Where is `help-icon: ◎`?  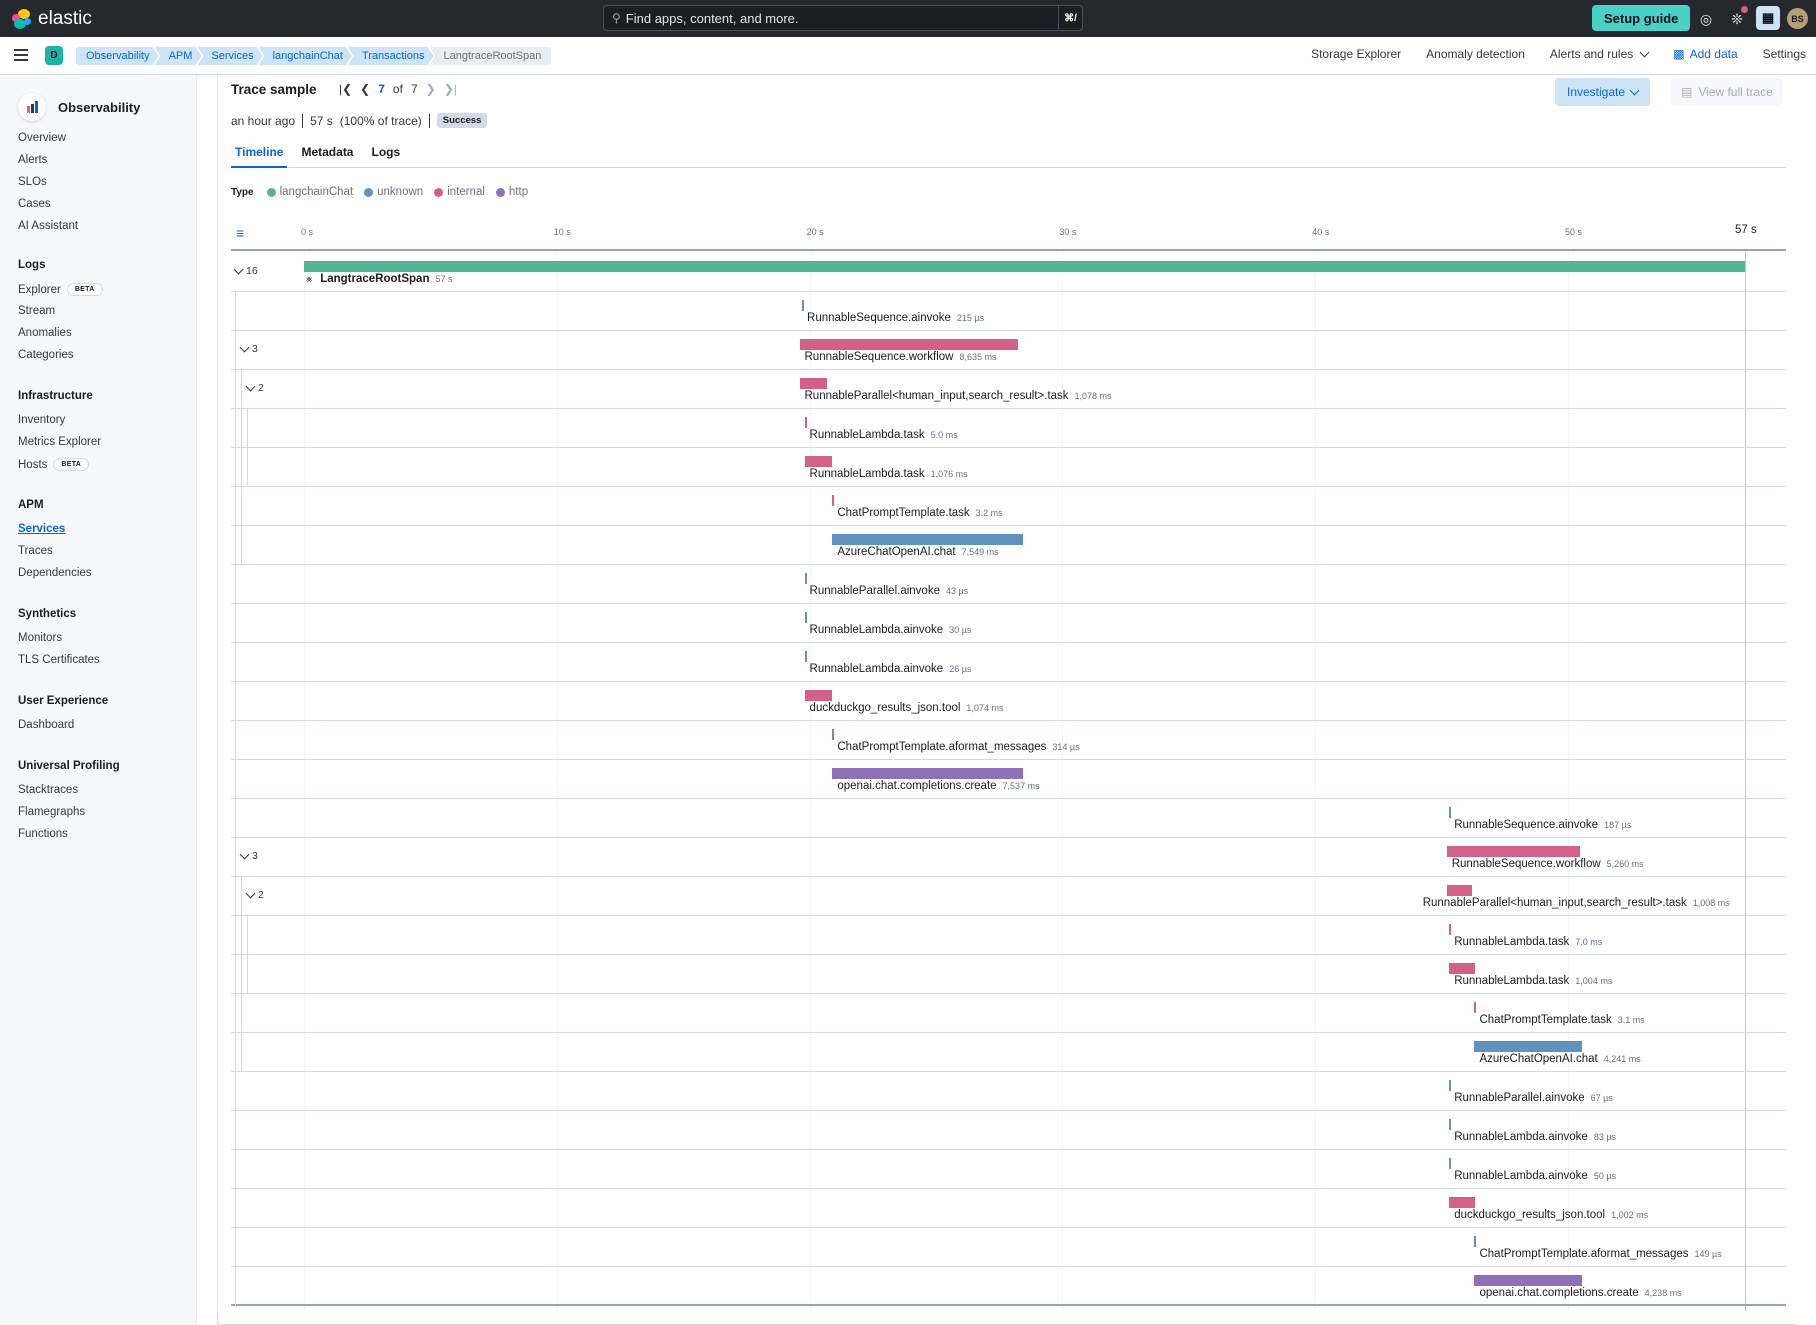
help-icon: ◎ is located at coordinates (1706, 19).